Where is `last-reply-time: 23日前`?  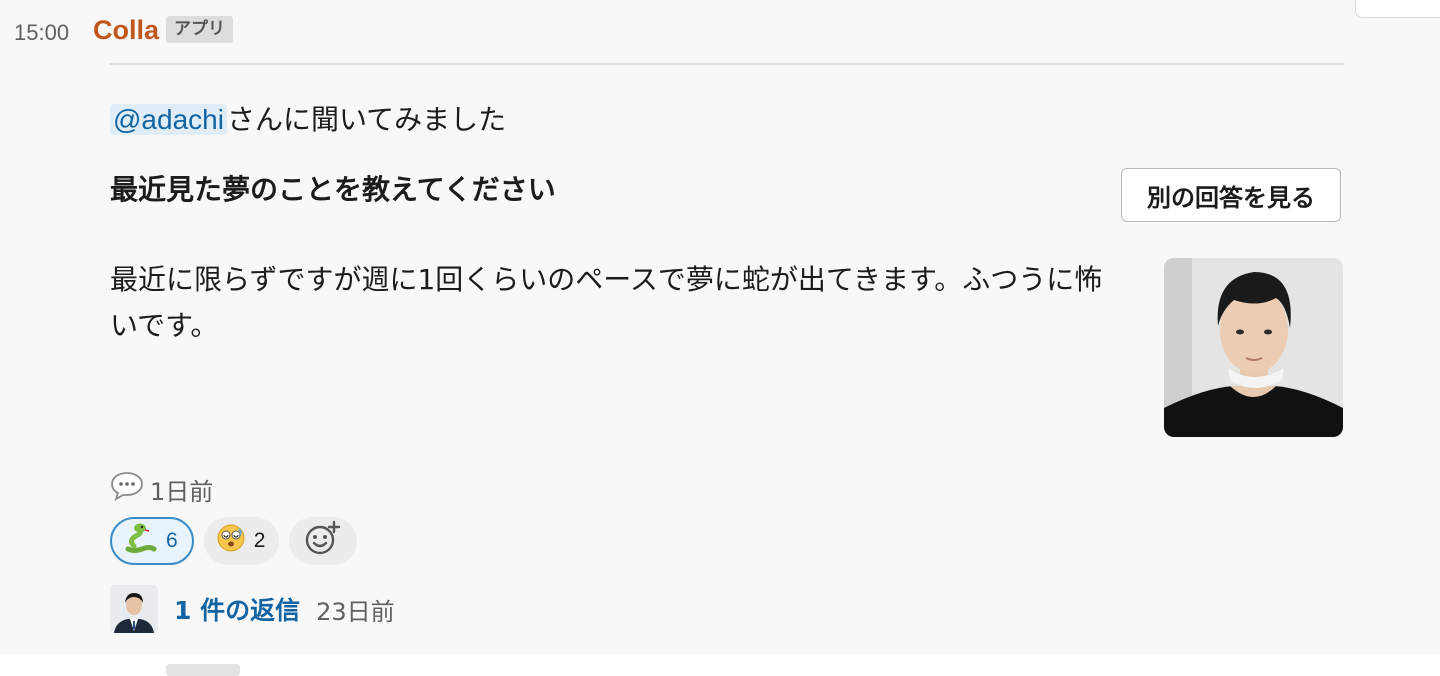
last-reply-time: 23日前 is located at coordinates (355, 611).